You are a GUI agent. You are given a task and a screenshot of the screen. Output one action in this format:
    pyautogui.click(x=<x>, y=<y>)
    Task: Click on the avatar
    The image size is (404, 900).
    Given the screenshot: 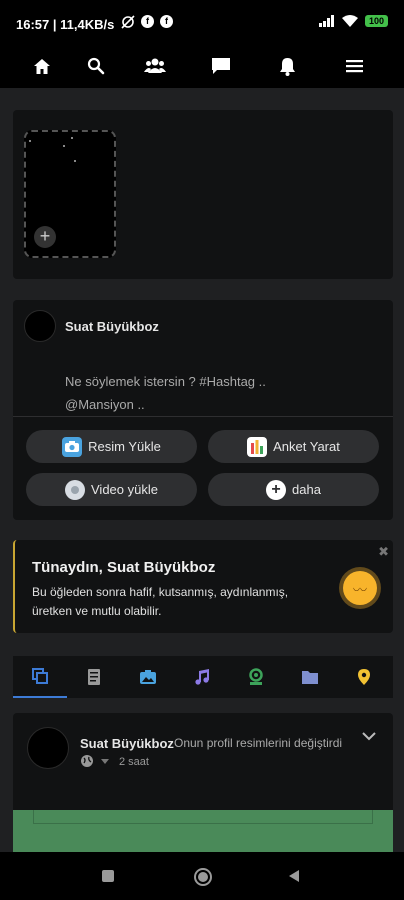 What is the action you would take?
    pyautogui.click(x=40, y=326)
    